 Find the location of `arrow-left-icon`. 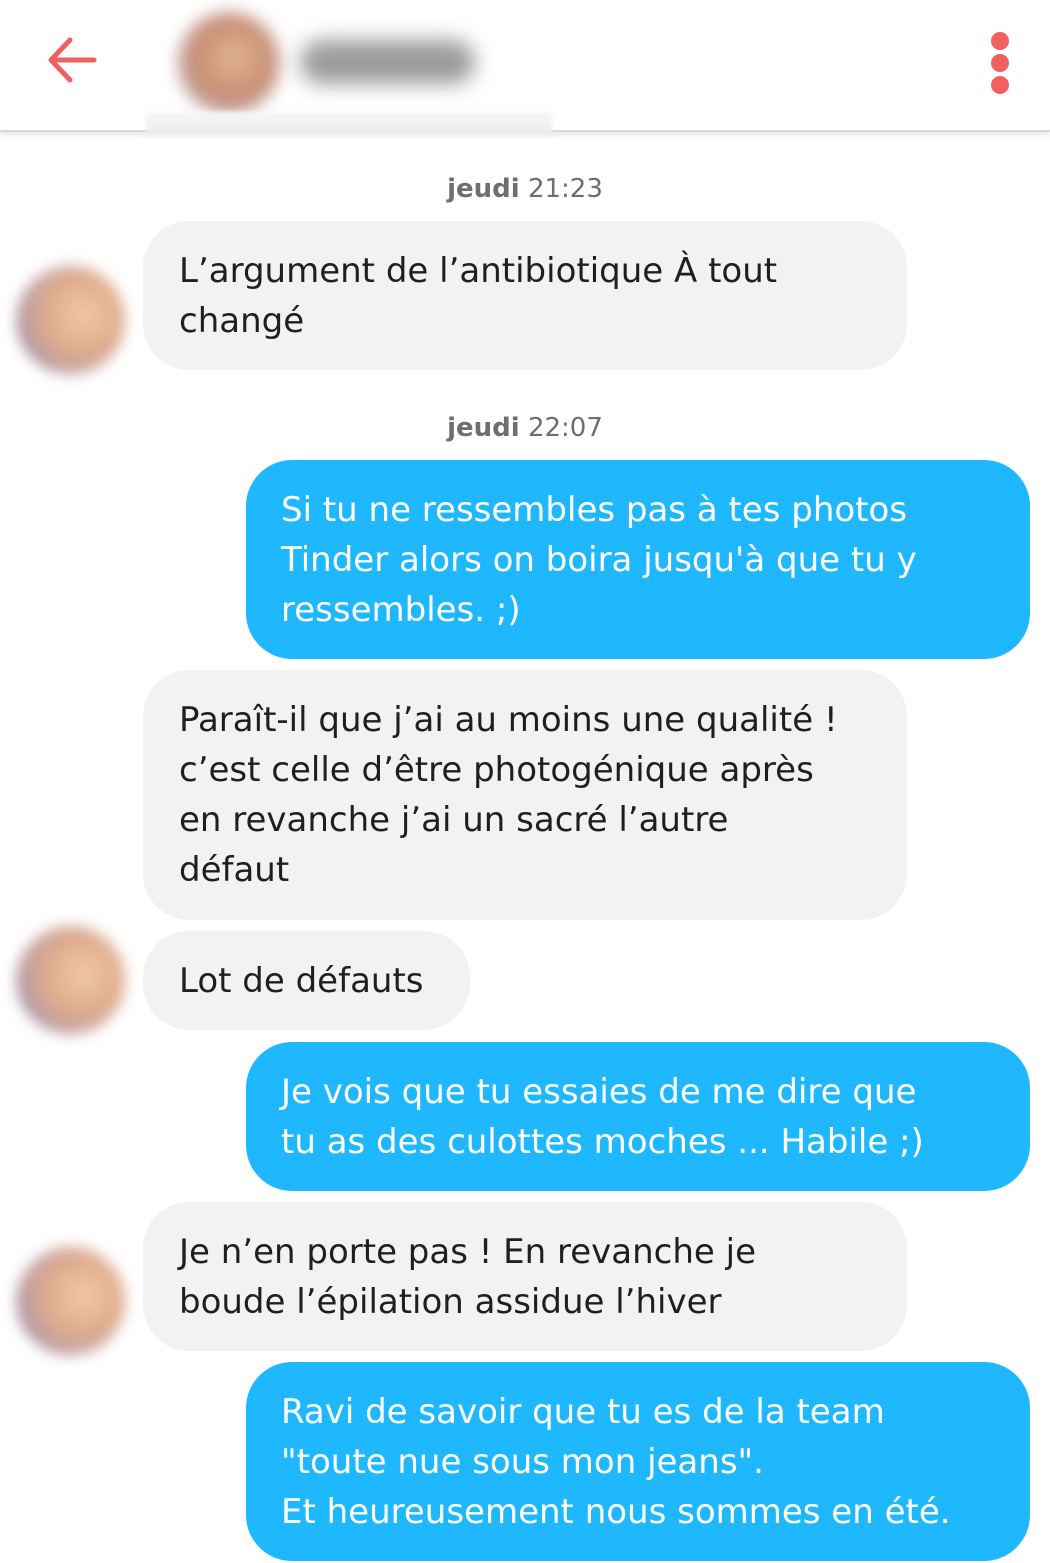

arrow-left-icon is located at coordinates (72, 60).